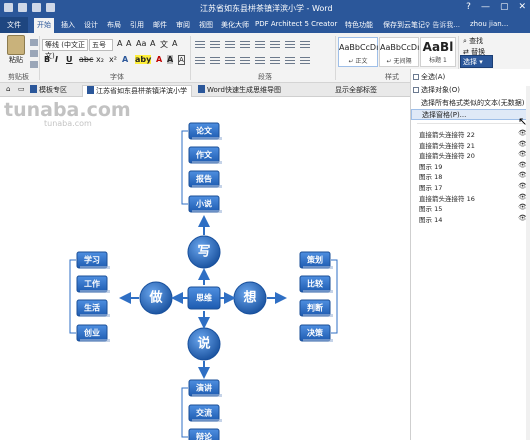 This screenshot has height=440, width=530. I want to click on close-button: ✕, so click(522, 7).